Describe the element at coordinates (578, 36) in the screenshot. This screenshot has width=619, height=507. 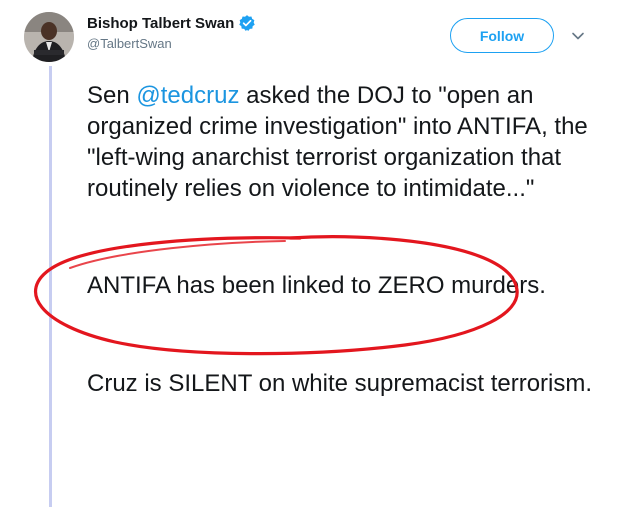
I see `chevron-down-icon` at that location.